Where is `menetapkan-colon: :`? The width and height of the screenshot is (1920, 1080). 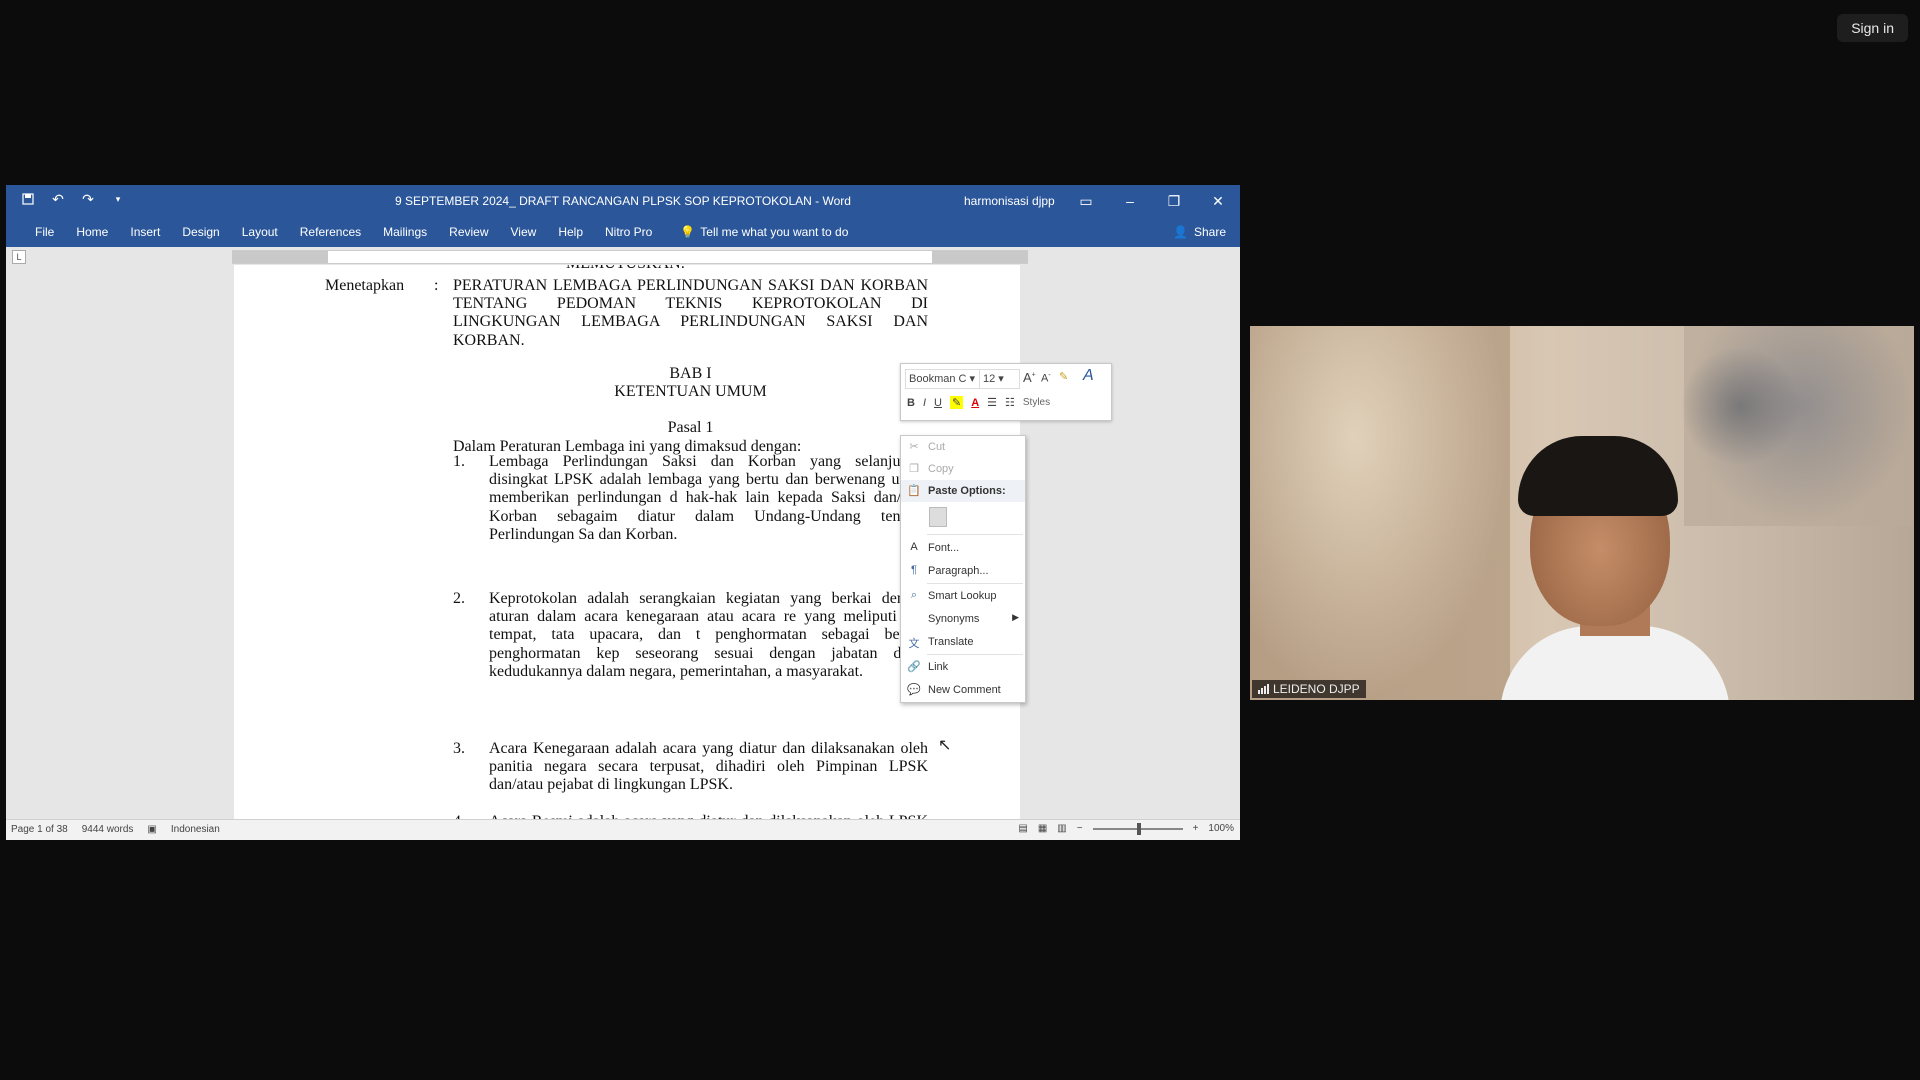
menetapkan-colon: : is located at coordinates (436, 285).